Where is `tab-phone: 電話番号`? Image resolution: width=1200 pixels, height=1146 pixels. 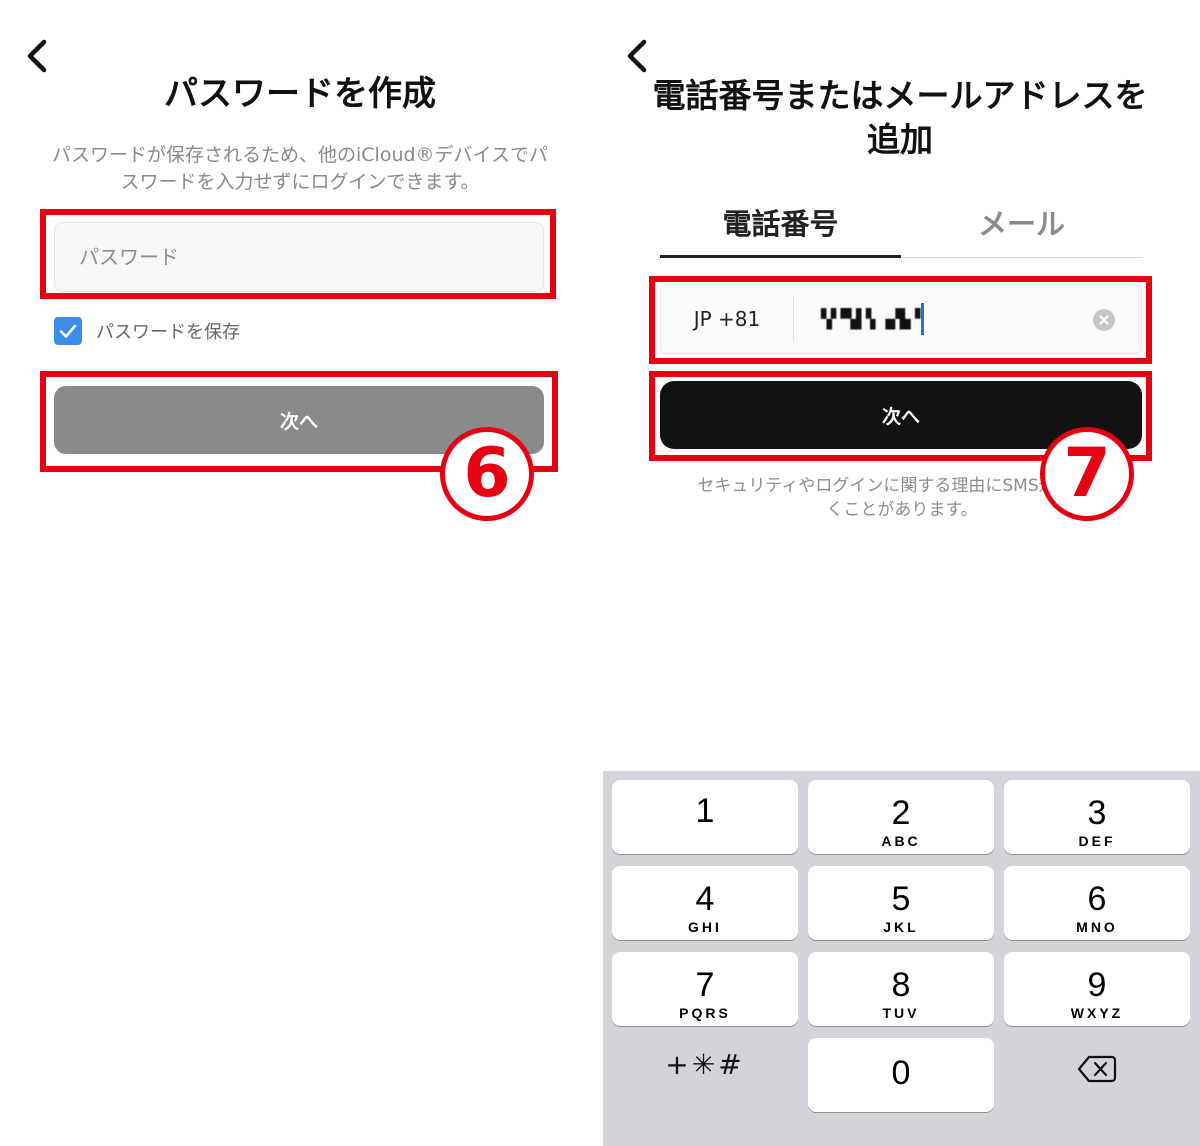
tab-phone: 電話番号 is located at coordinates (780, 227).